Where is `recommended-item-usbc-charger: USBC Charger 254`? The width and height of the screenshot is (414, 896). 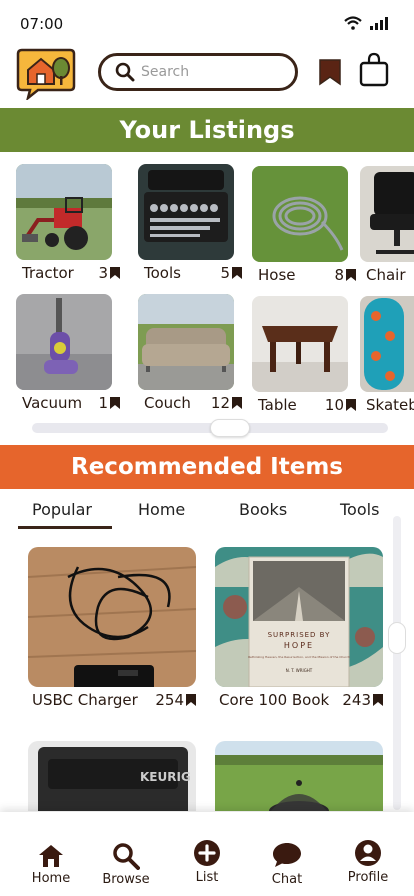
recommended-item-usbc-charger: USBC Charger 254 is located at coordinates (113, 630).